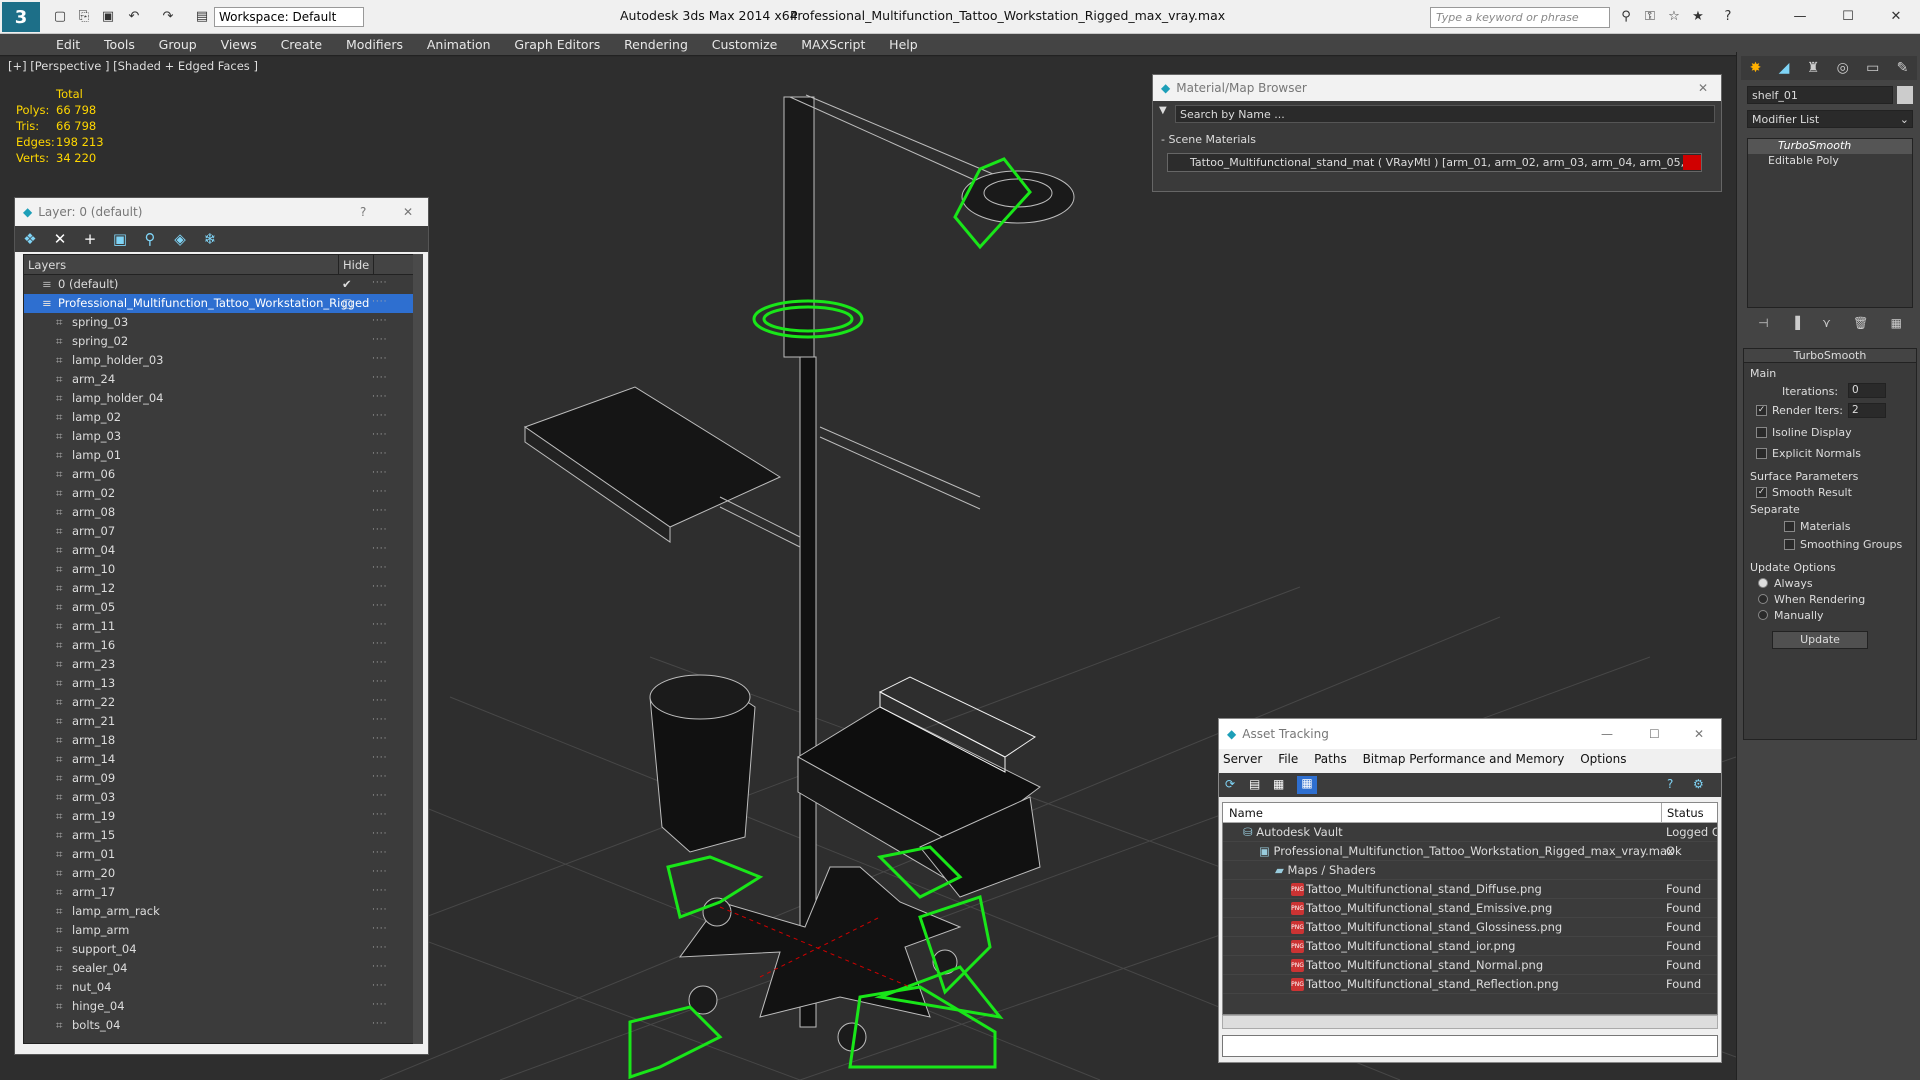  What do you see at coordinates (1470, 1022) in the screenshot?
I see `asset-h-scrollbar` at bounding box center [1470, 1022].